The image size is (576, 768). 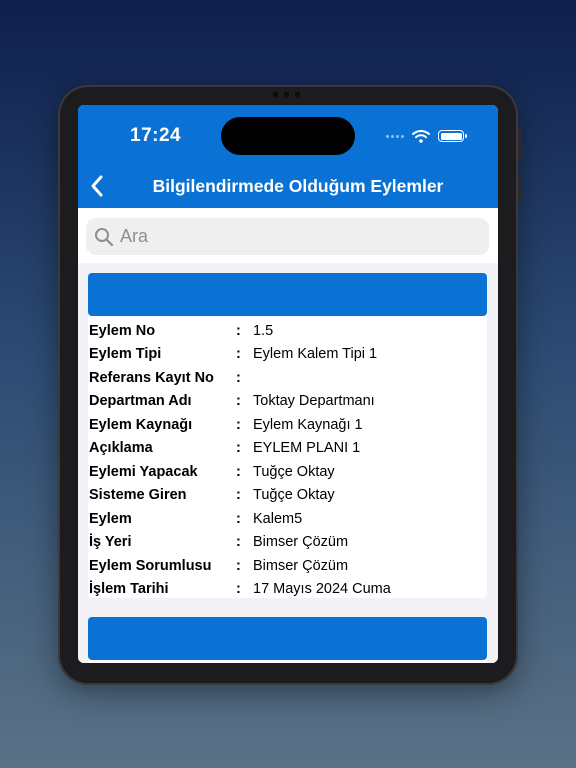 What do you see at coordinates (110, 542) in the screenshot?
I see `field-label: İş Yeri` at bounding box center [110, 542].